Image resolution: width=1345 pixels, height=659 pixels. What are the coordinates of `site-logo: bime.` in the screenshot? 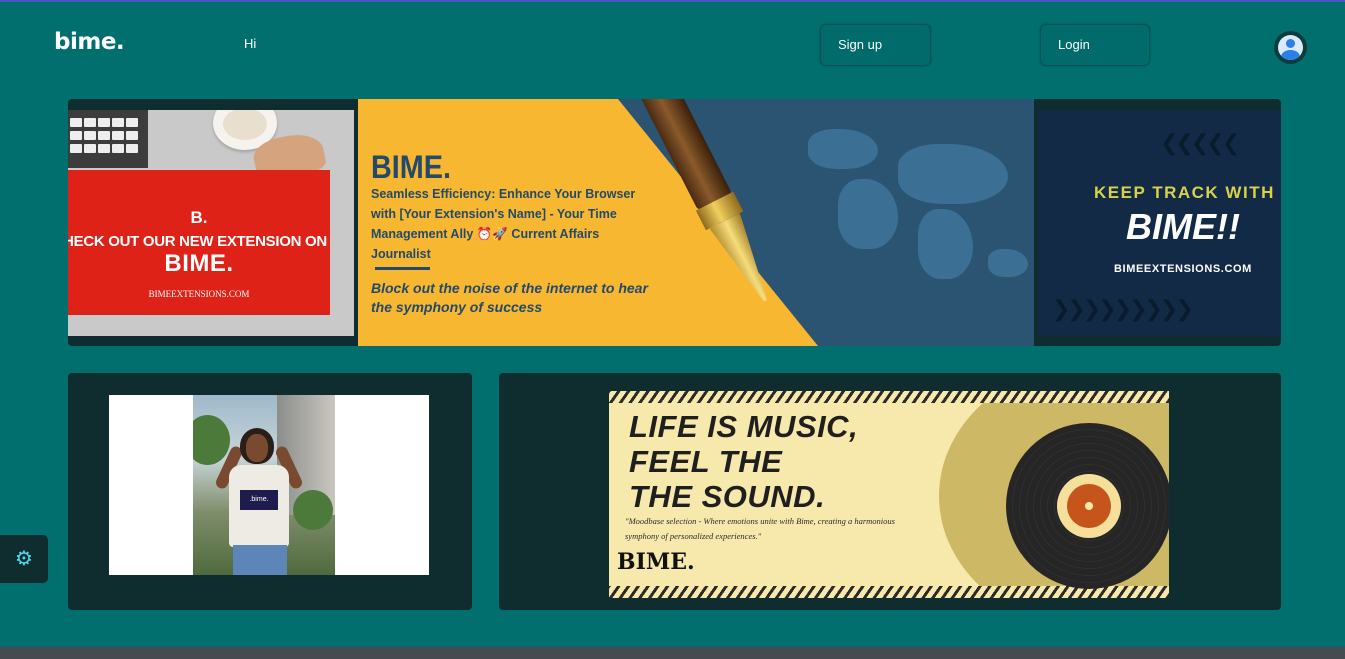 It's located at (89, 42).